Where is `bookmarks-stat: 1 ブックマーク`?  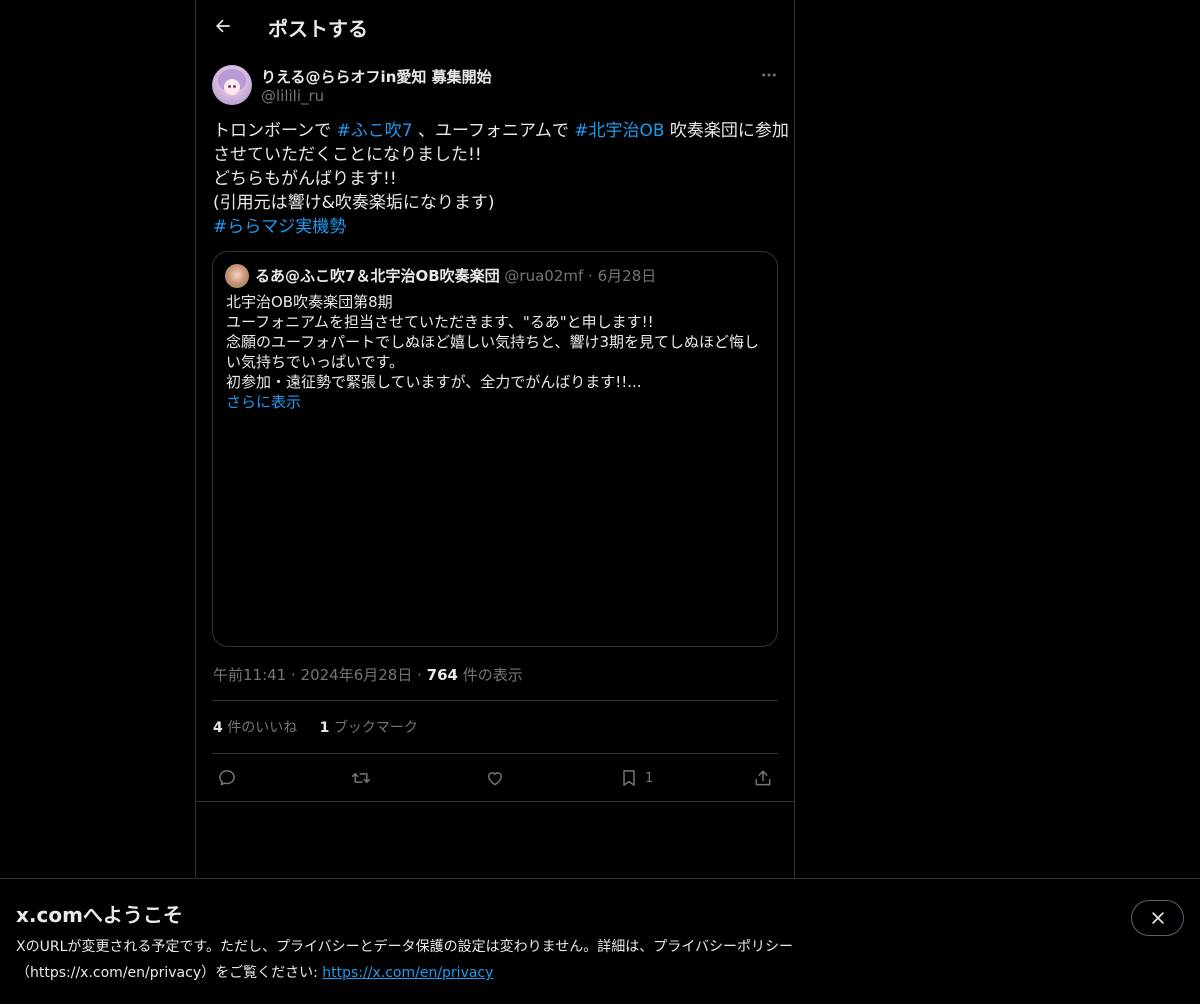 bookmarks-stat: 1 ブックマーク is located at coordinates (369, 728).